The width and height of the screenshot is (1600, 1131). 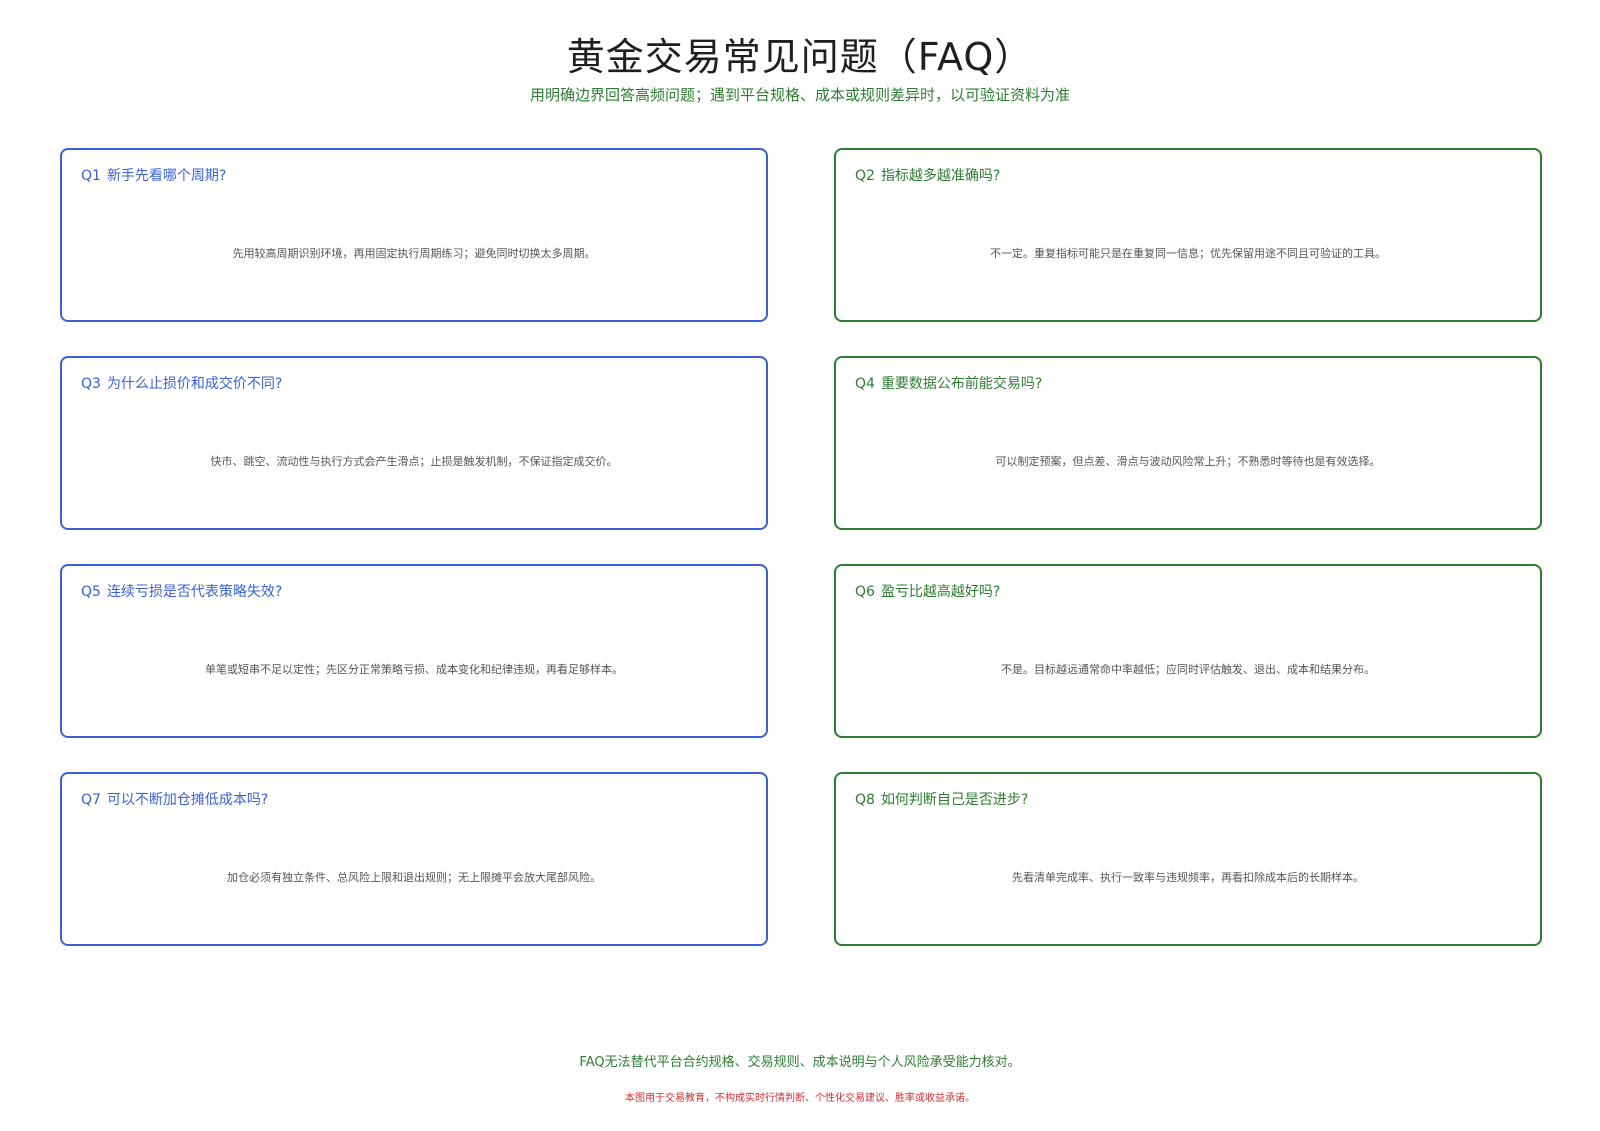 I want to click on faq-number: Q8, so click(x=865, y=800).